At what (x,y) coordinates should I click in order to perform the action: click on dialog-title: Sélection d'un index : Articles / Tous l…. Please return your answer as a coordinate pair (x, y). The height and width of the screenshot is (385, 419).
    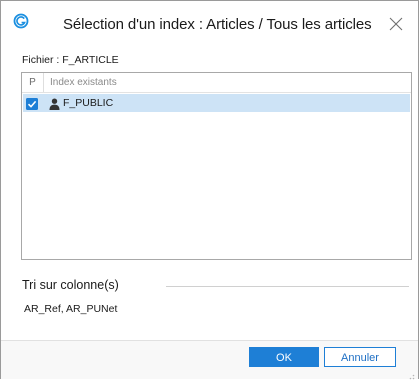
    Looking at the image, I should click on (217, 24).